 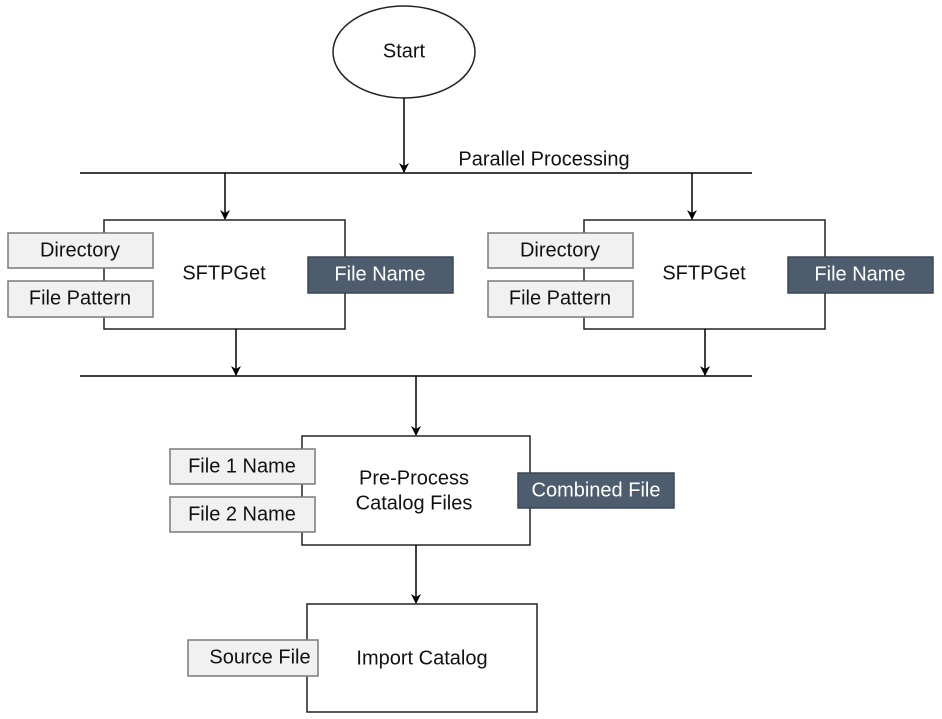 I want to click on file-pattern-label-2: File Pattern, so click(x=560, y=298).